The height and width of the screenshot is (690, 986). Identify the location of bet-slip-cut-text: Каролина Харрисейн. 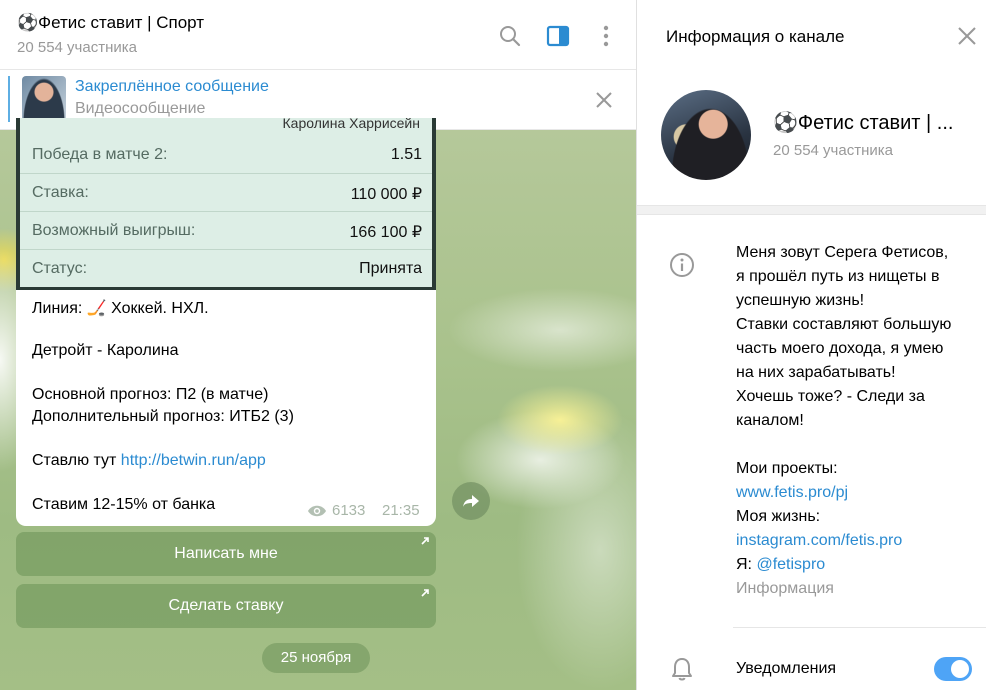
(351, 124).